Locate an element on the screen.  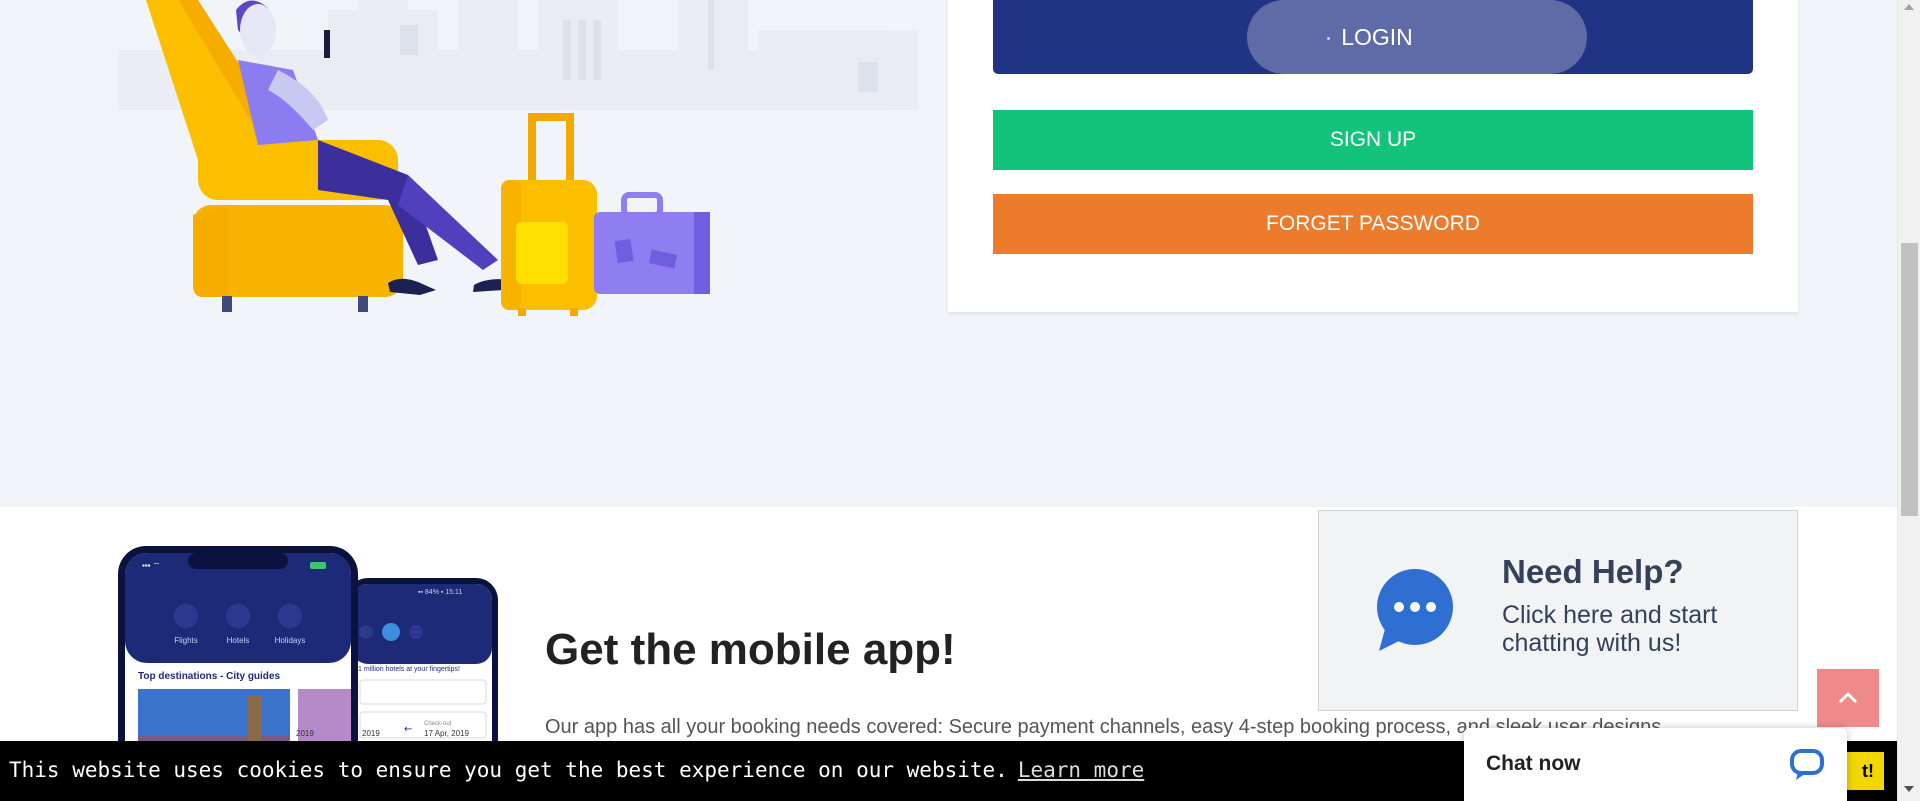
check-out-date: 17 Apr, 2019 is located at coordinates (446, 733).